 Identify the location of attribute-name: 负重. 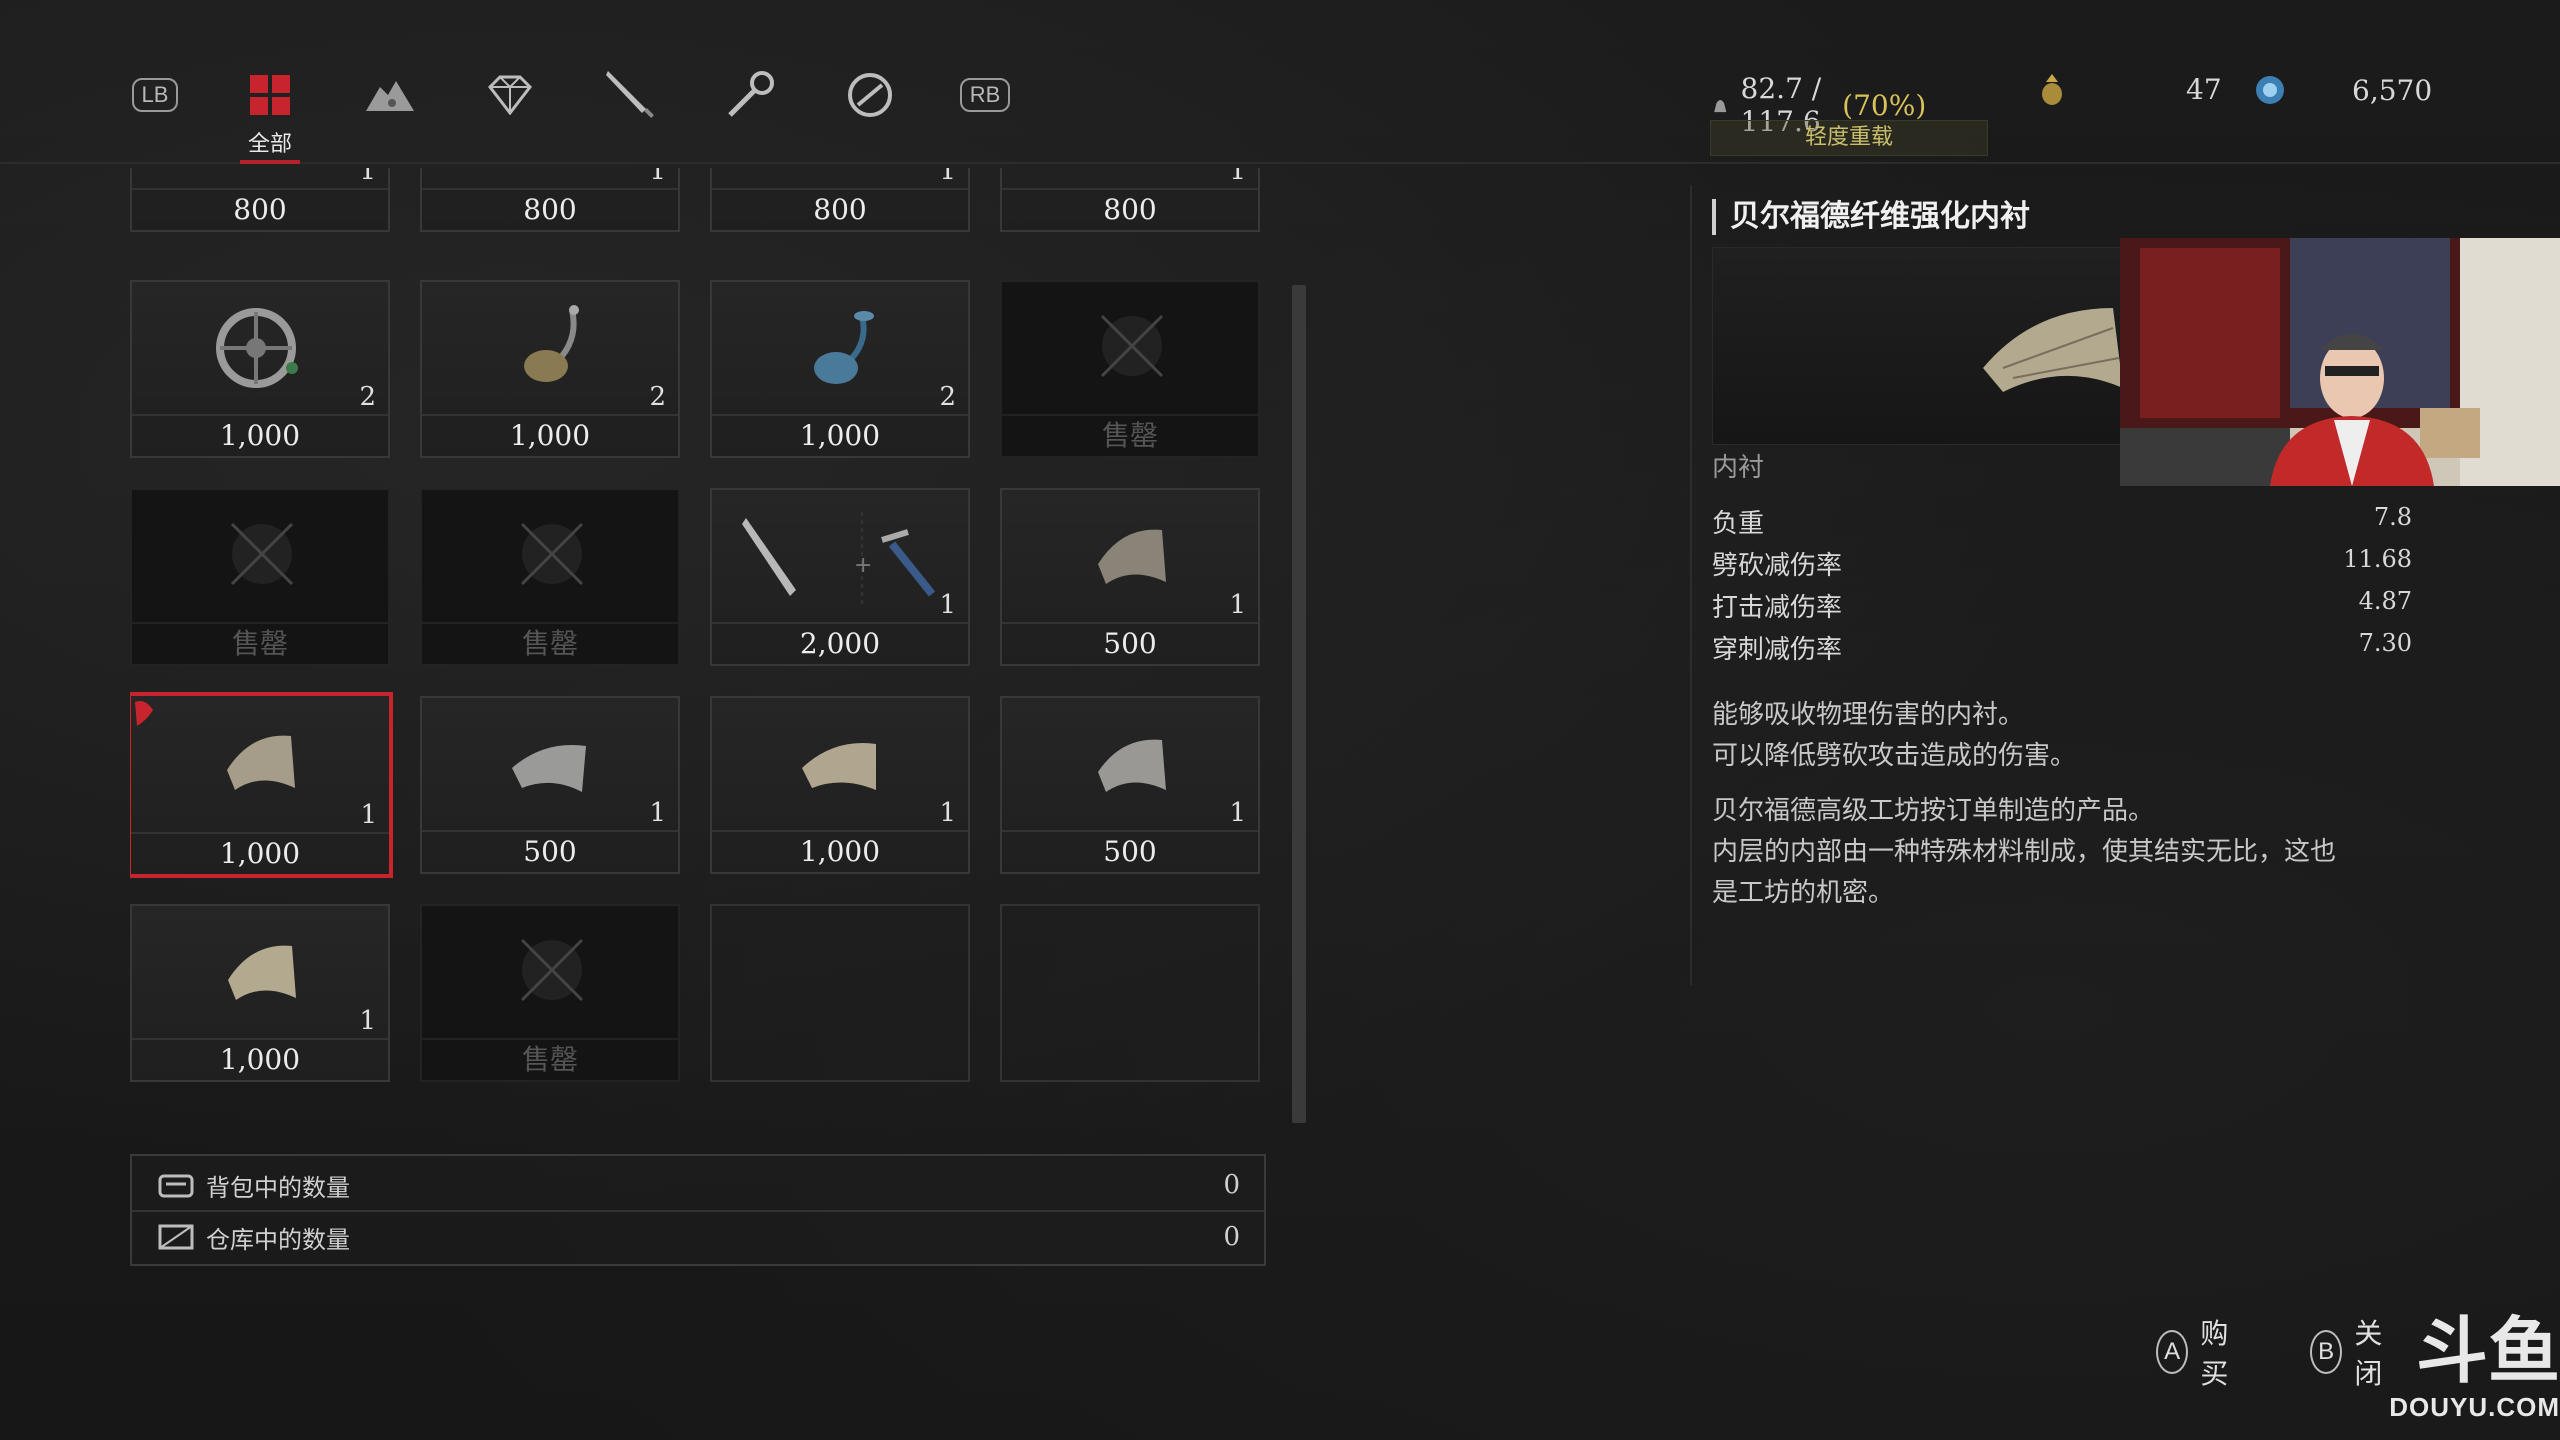
(1738, 524).